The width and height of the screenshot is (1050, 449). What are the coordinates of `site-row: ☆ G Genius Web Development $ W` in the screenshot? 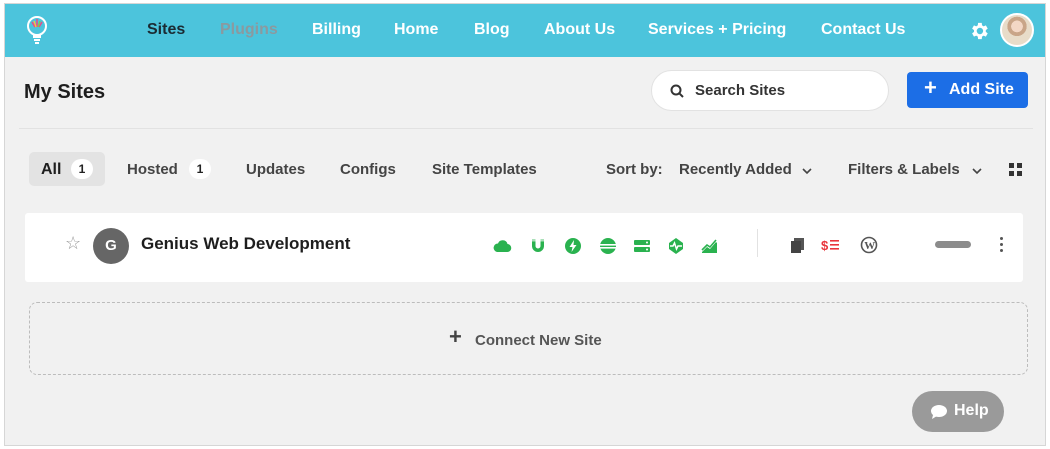 It's located at (524, 247).